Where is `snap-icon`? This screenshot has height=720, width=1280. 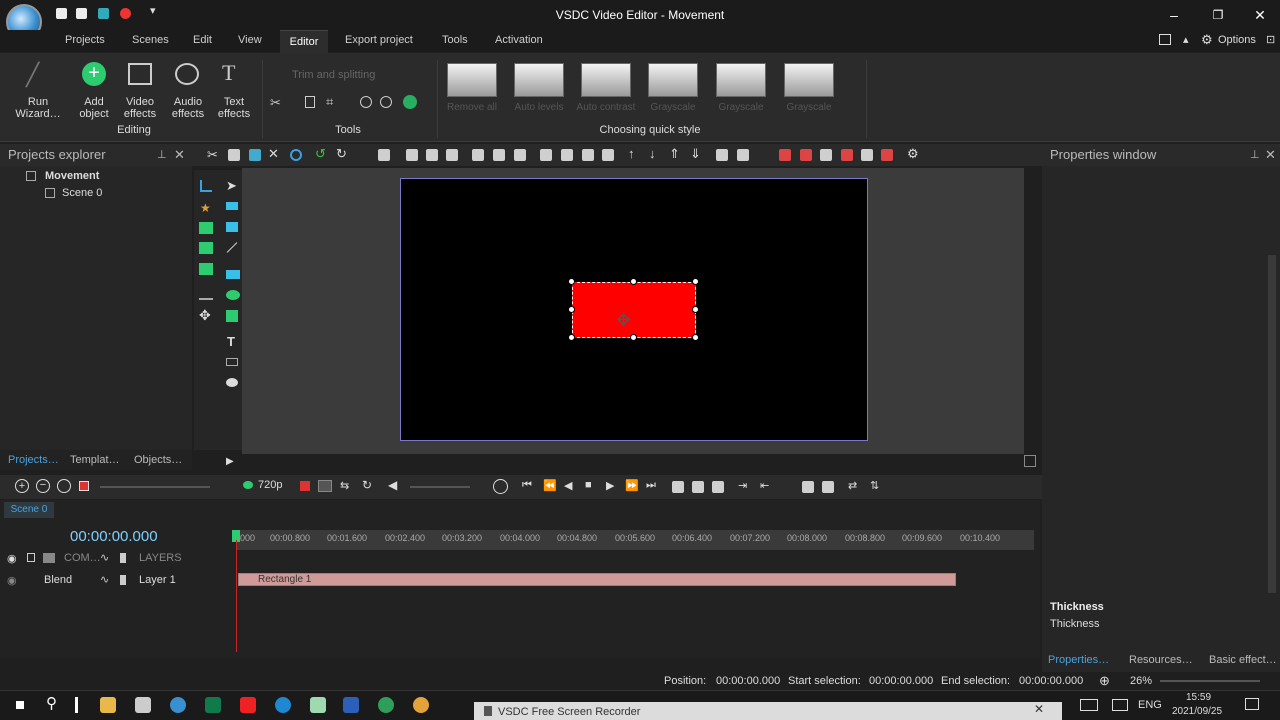 snap-icon is located at coordinates (785, 155).